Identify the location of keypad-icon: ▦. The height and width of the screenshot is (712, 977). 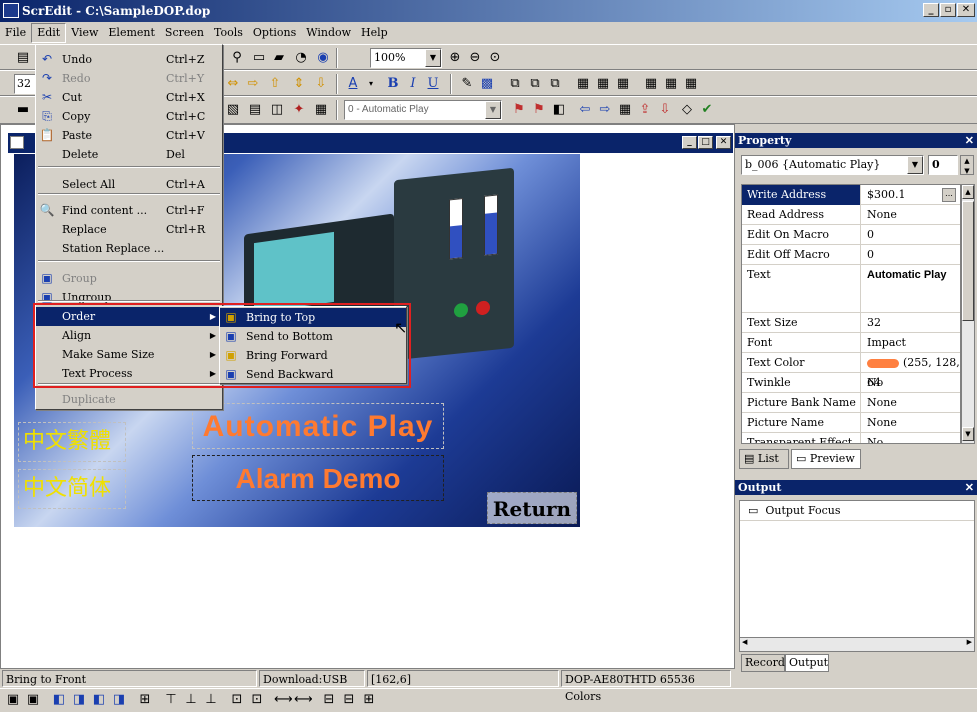
(321, 110).